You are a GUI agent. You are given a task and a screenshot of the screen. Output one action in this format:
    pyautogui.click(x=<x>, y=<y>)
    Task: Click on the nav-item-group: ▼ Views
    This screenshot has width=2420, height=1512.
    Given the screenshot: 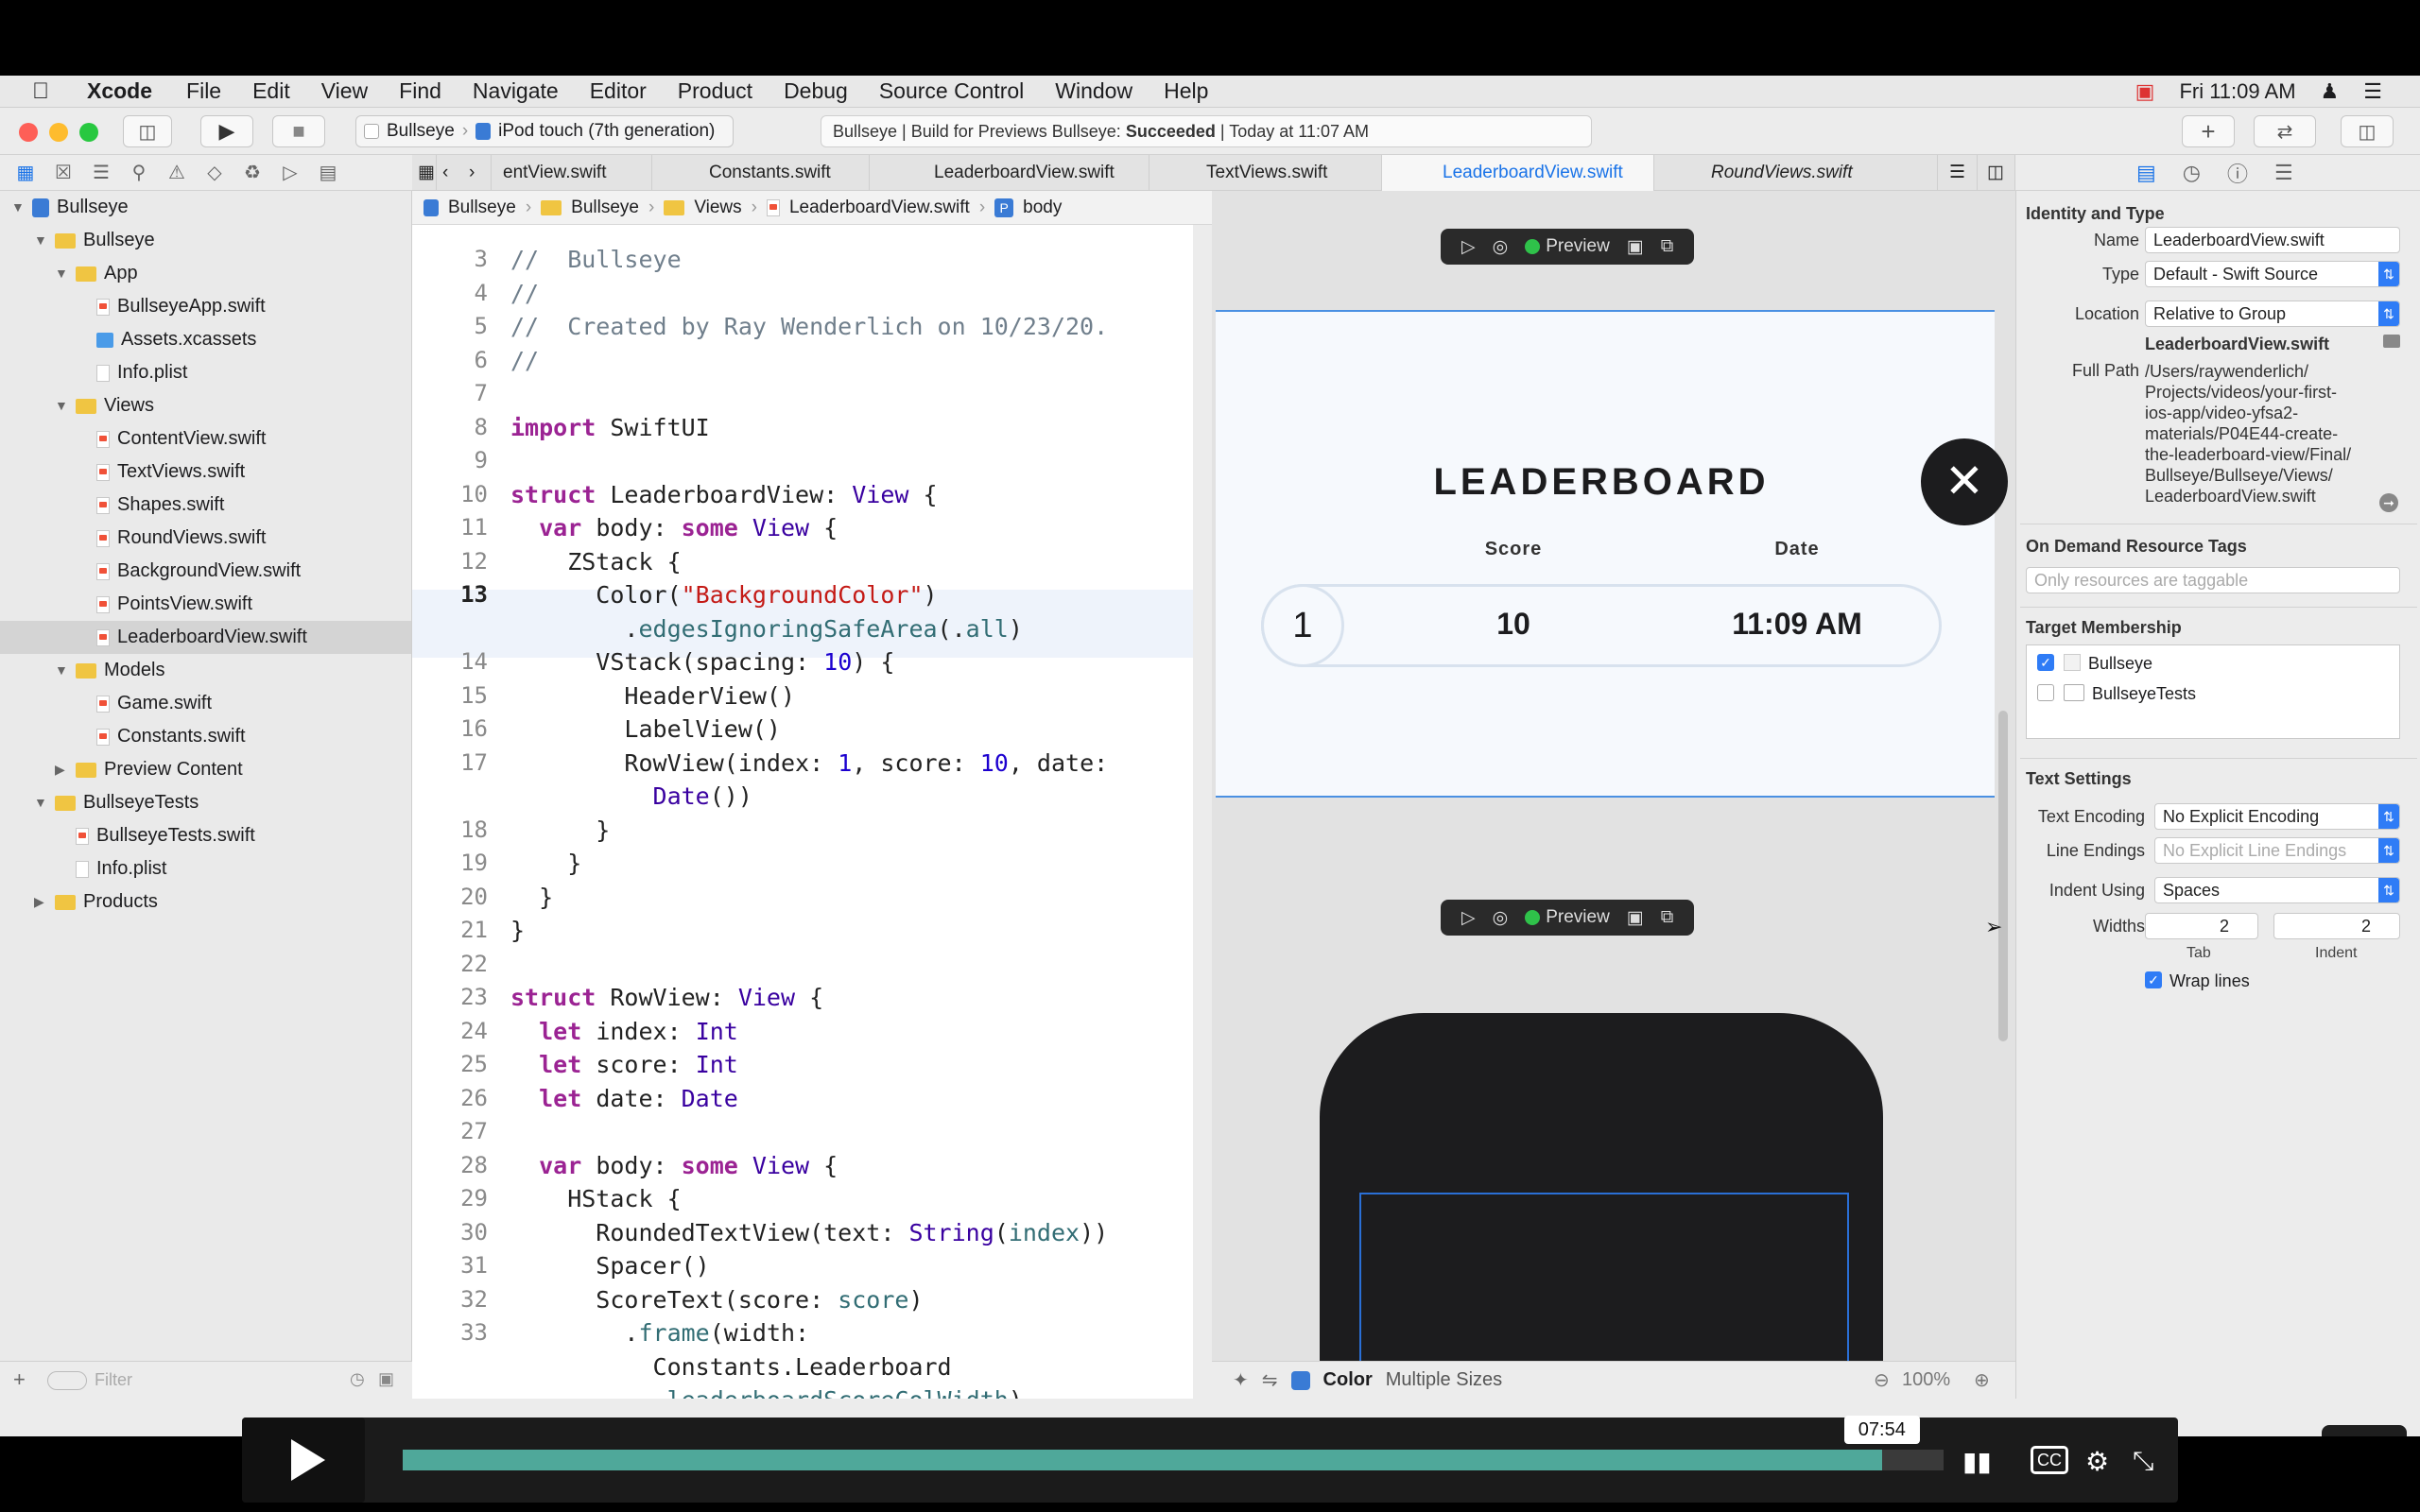 What is the action you would take?
    pyautogui.click(x=104, y=405)
    